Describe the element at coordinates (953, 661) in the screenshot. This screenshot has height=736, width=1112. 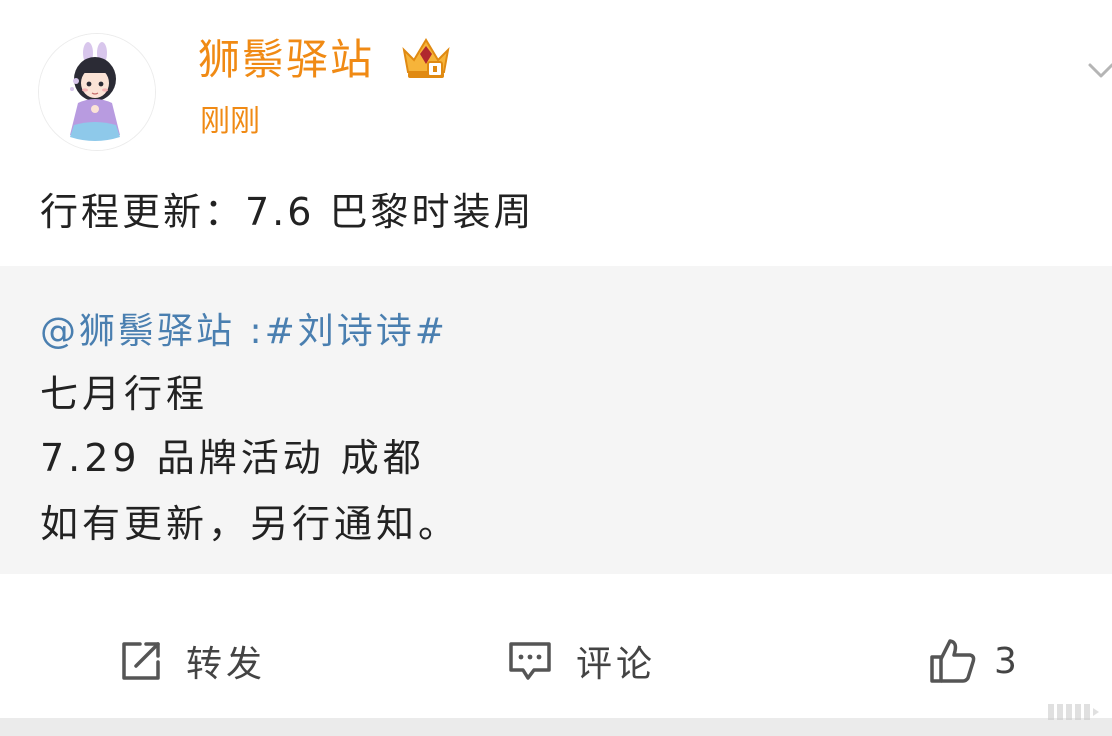
I see `thumbs-up-icon` at that location.